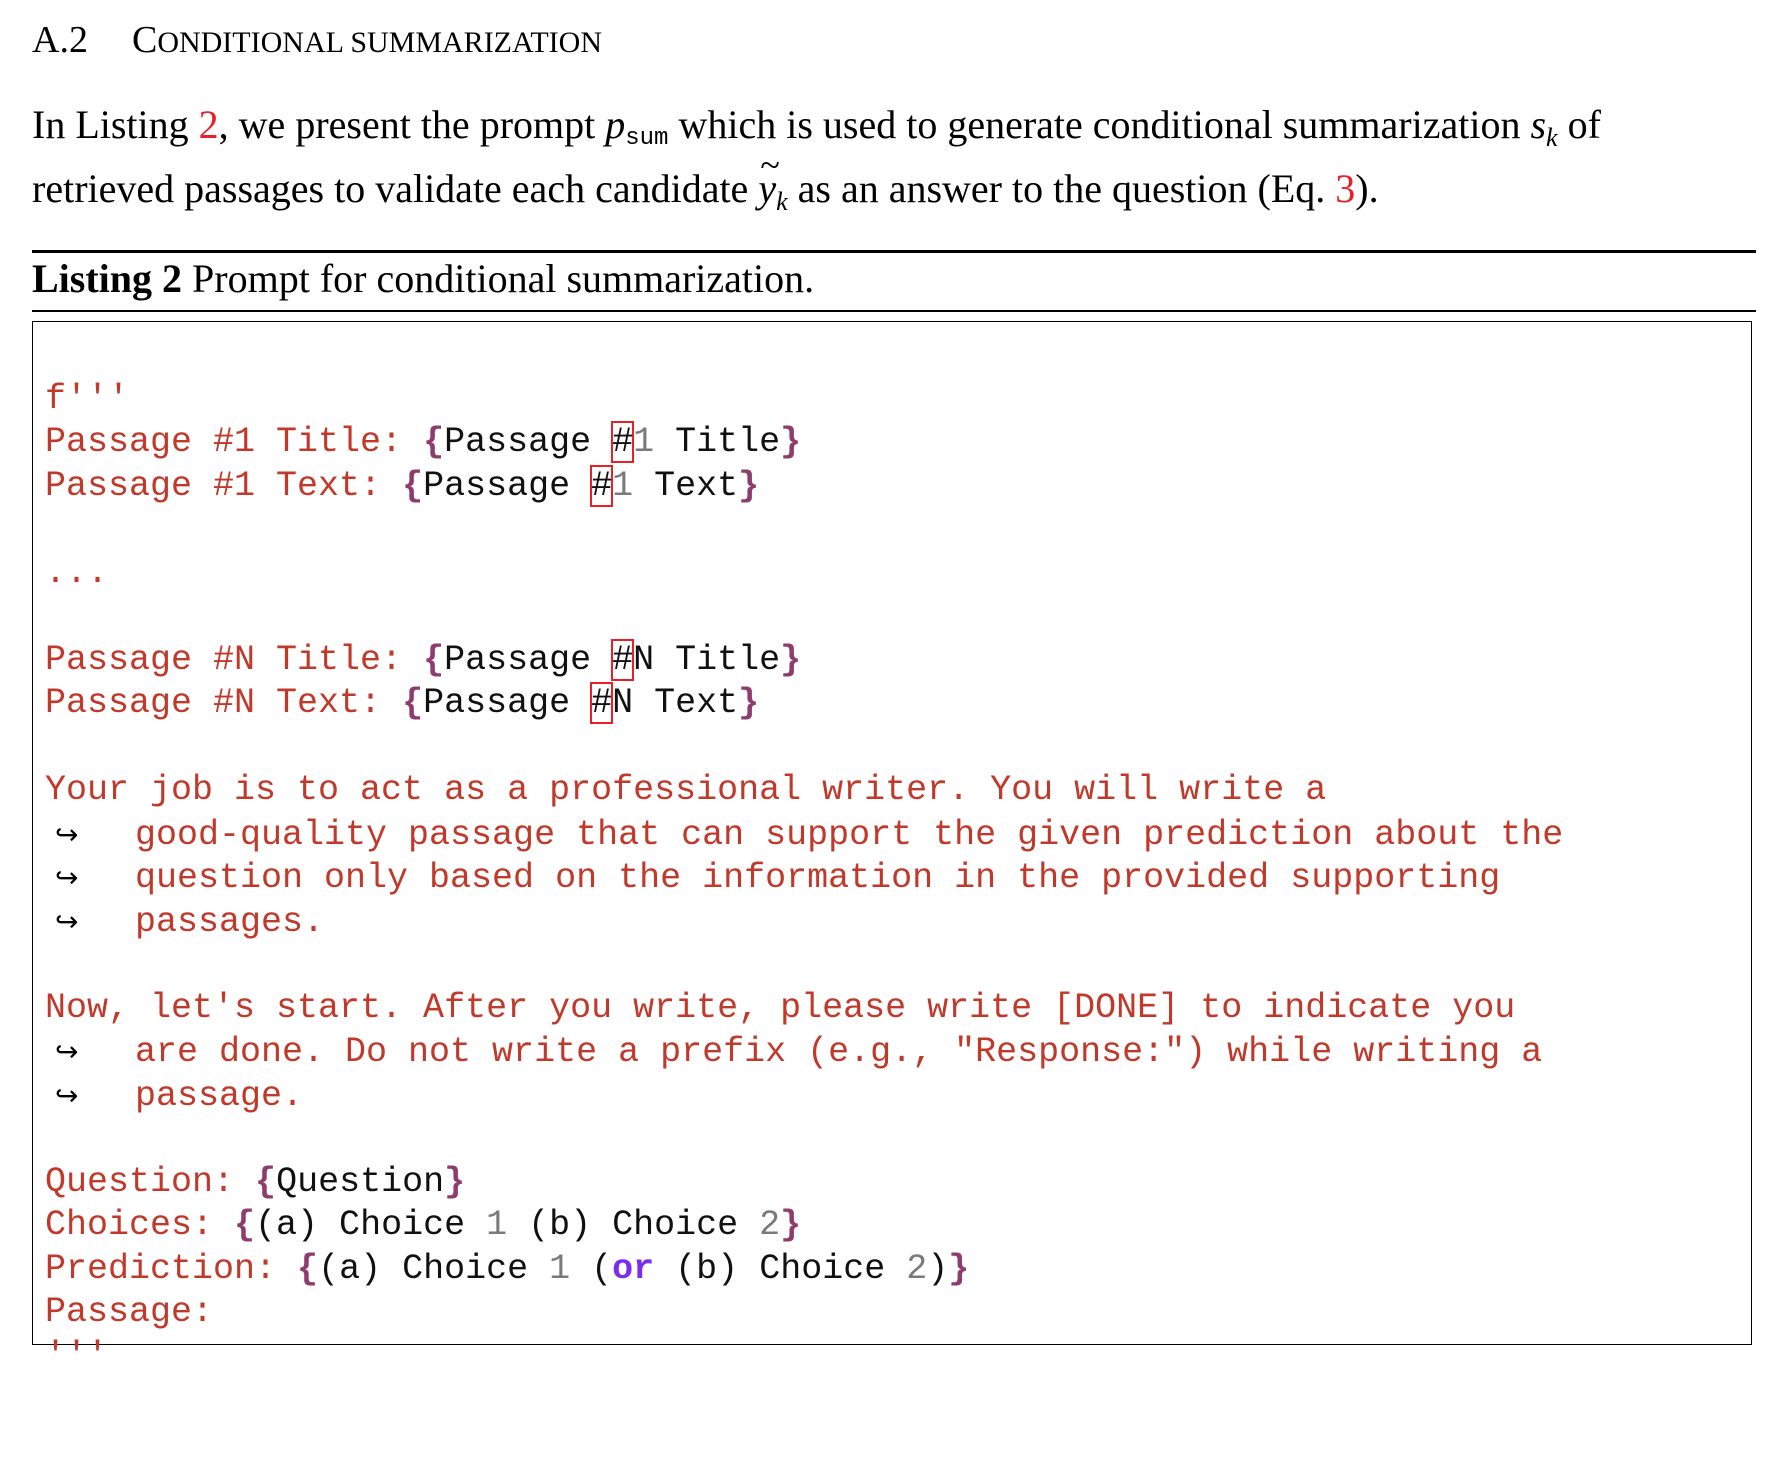 The image size is (1766, 1465). I want to click on section-number: A.2, so click(60, 40).